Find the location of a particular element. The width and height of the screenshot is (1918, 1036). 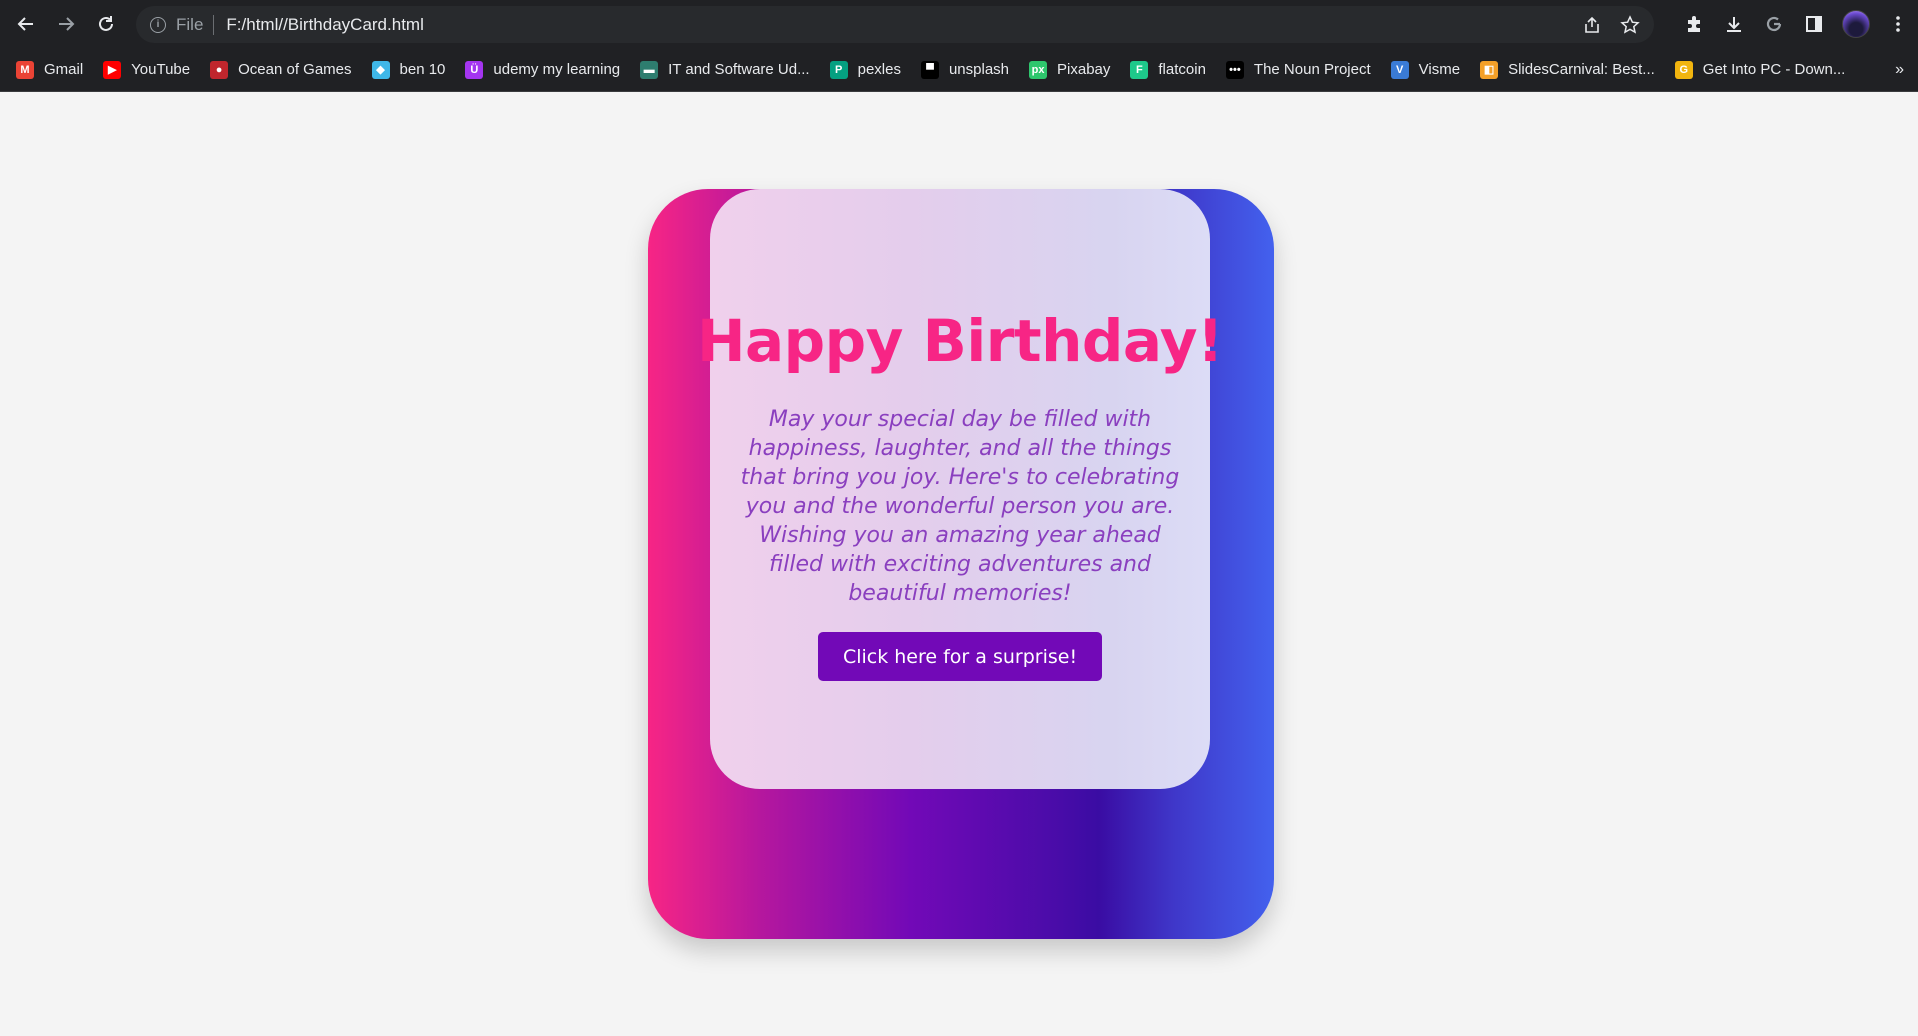

gmail-icon: M is located at coordinates (25, 69).